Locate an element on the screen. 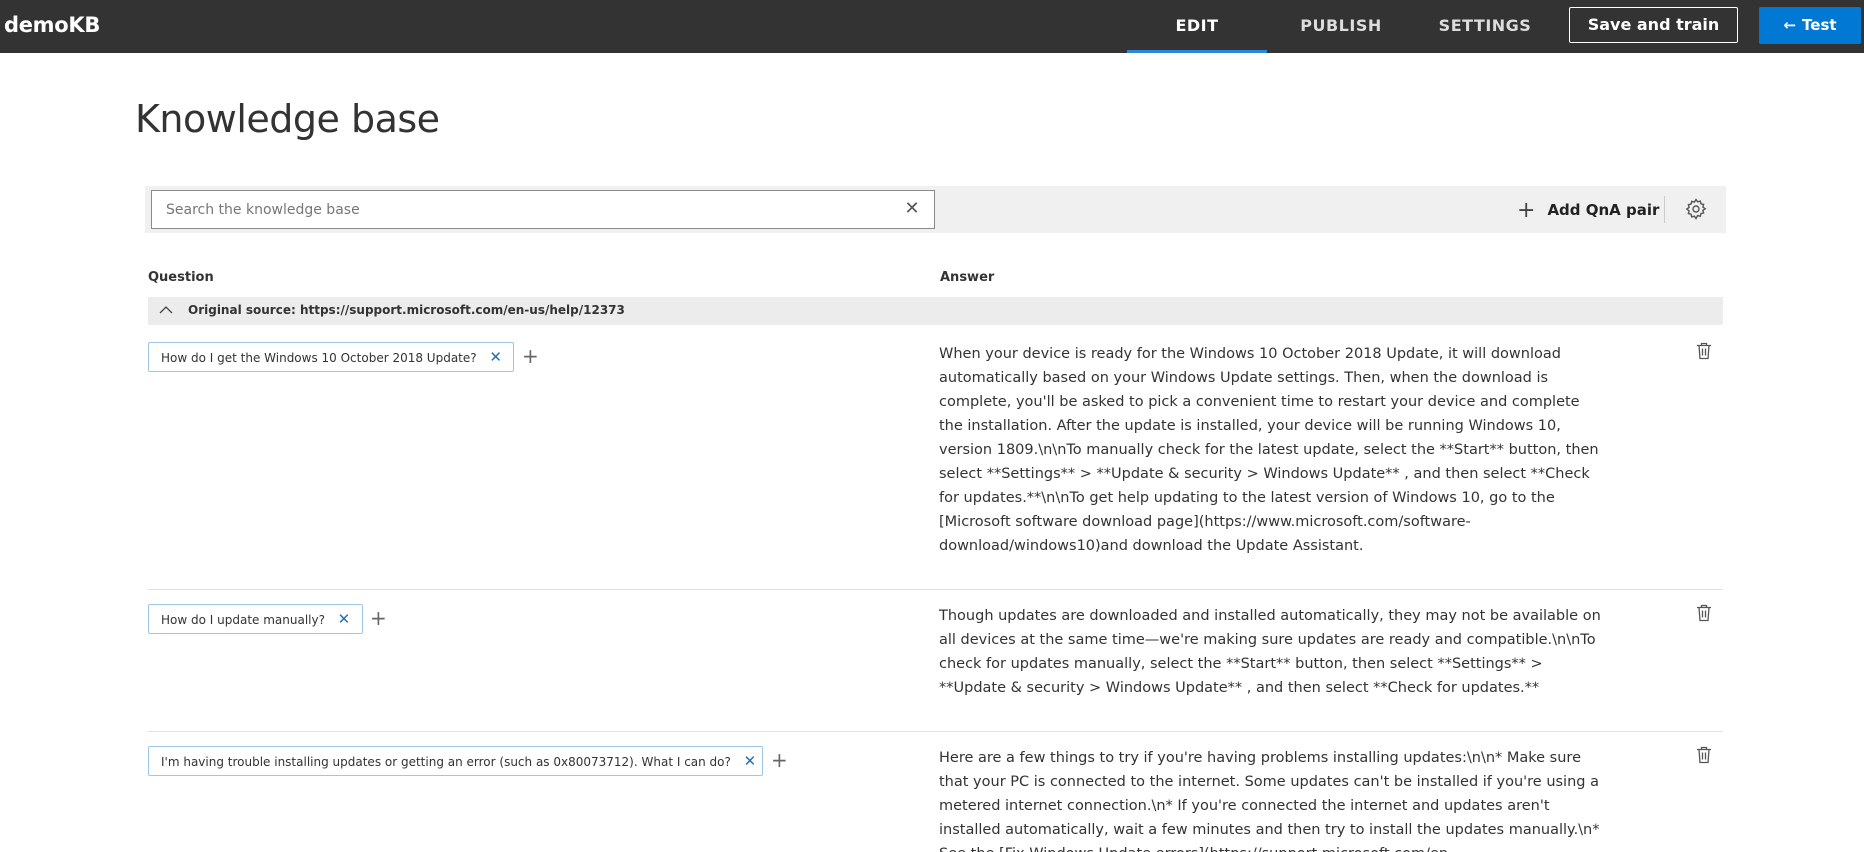 This screenshot has width=1864, height=852. question-column-header: Question is located at coordinates (181, 277).